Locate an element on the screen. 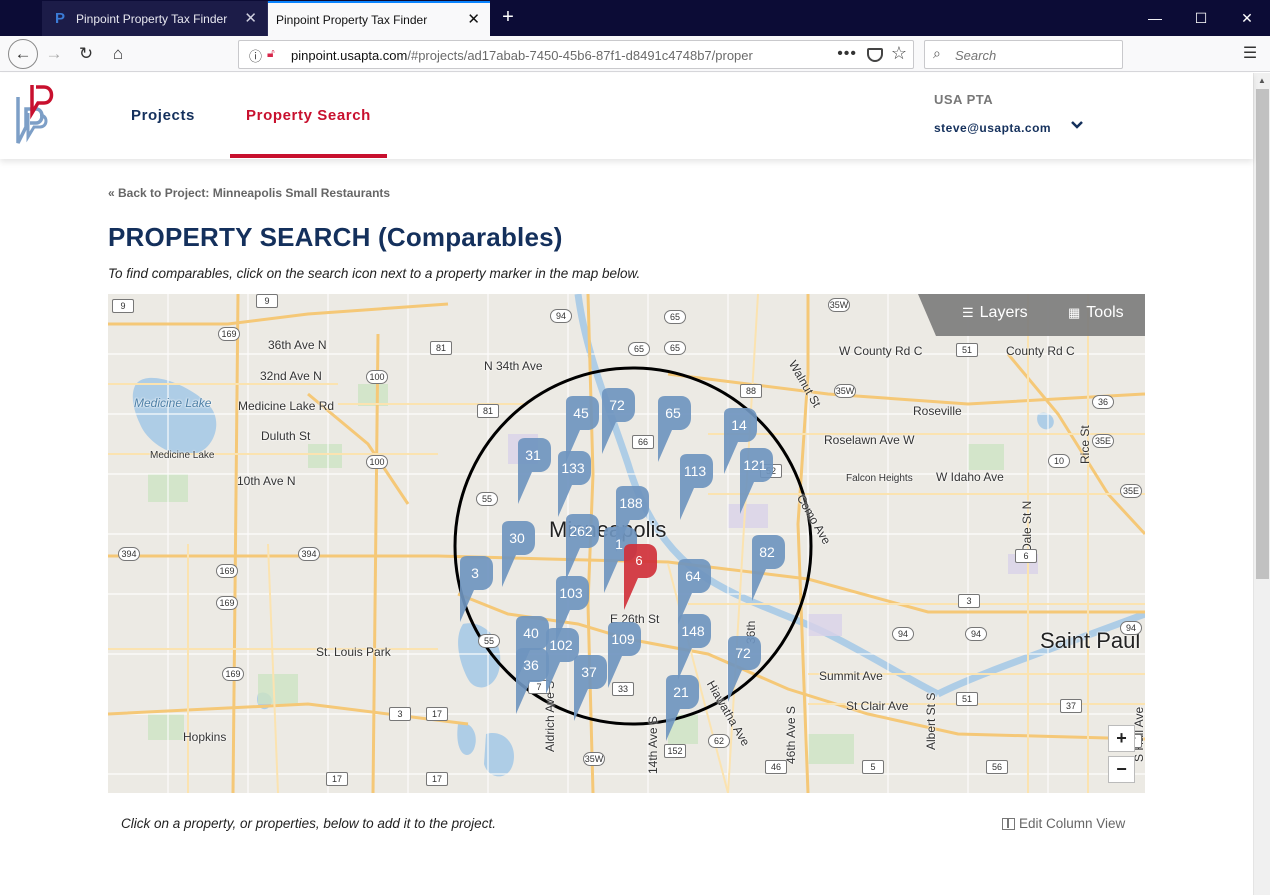 The height and width of the screenshot is (895, 1270). property-cluster-marker: 3 is located at coordinates (478, 591).